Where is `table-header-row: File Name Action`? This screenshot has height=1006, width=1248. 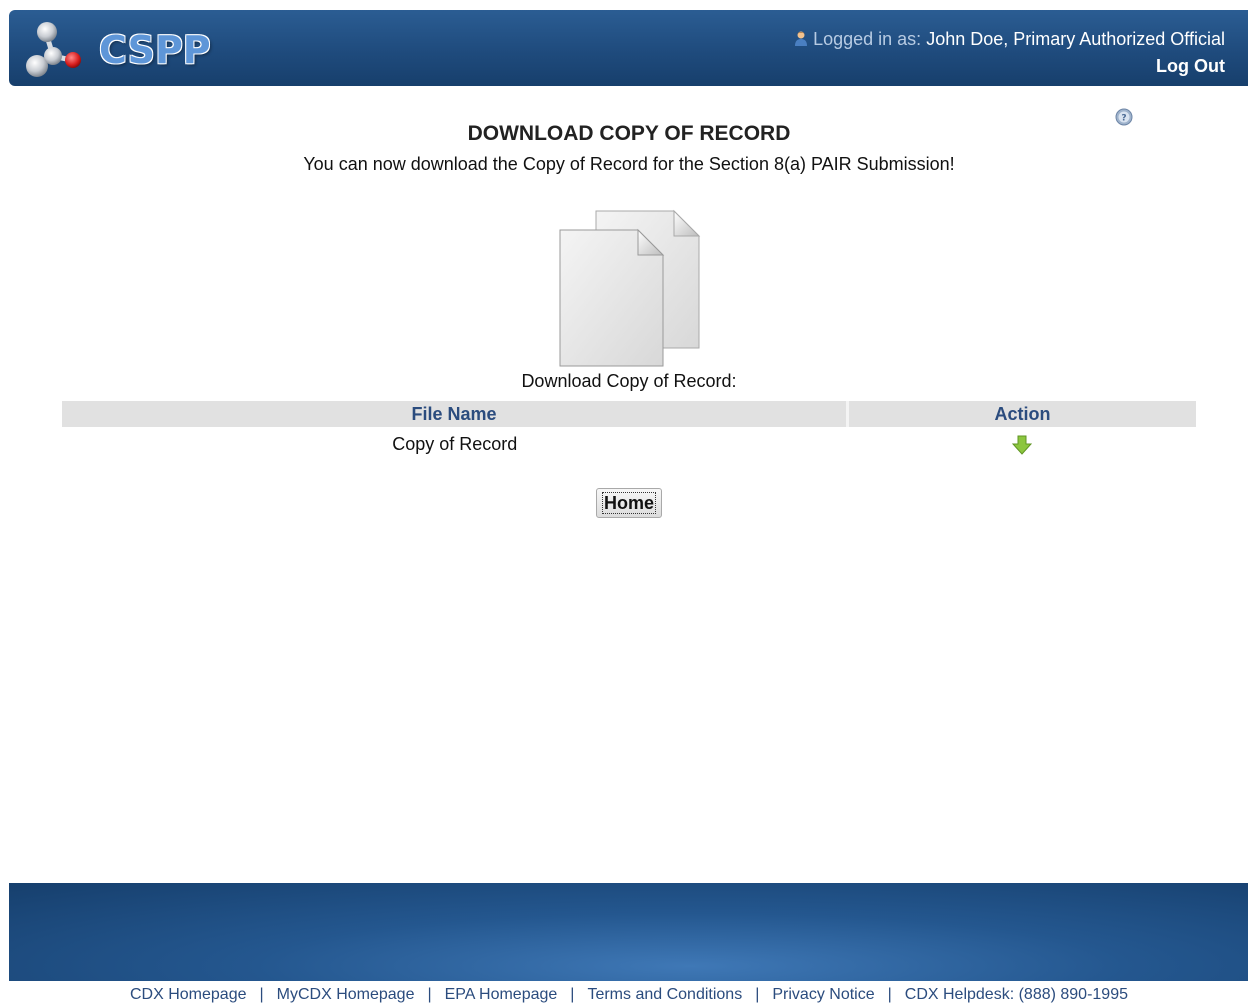 table-header-row: File Name Action is located at coordinates (629, 414).